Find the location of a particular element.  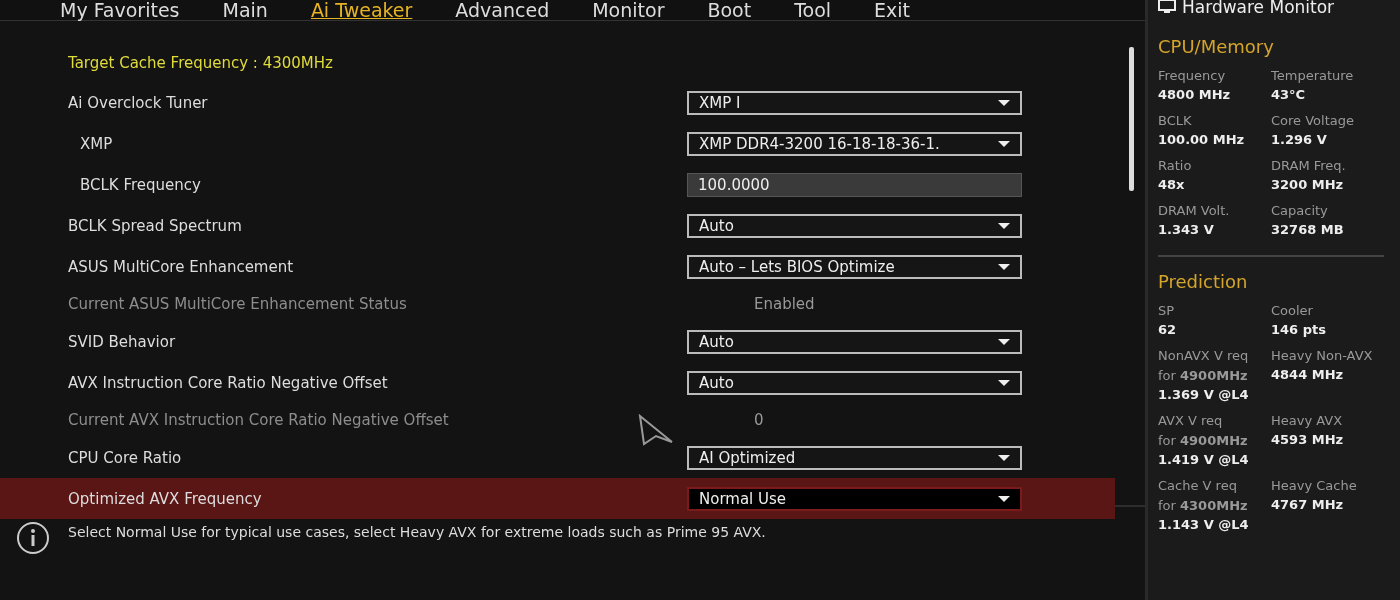

setting-label: CPU Core Ratio is located at coordinates (125, 457).